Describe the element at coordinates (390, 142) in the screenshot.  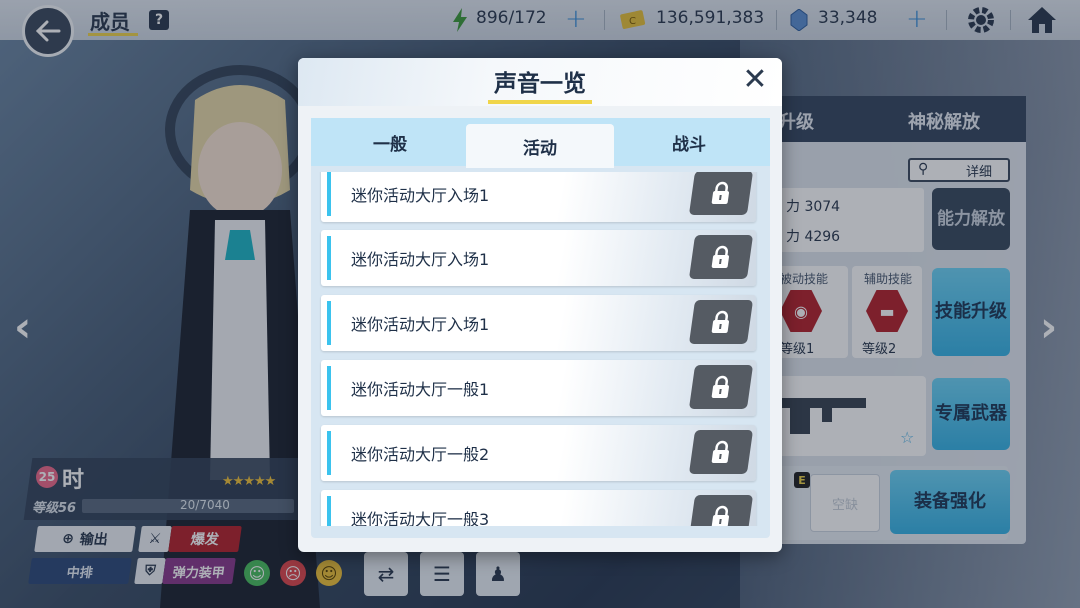
I see `tab-general: 一般` at that location.